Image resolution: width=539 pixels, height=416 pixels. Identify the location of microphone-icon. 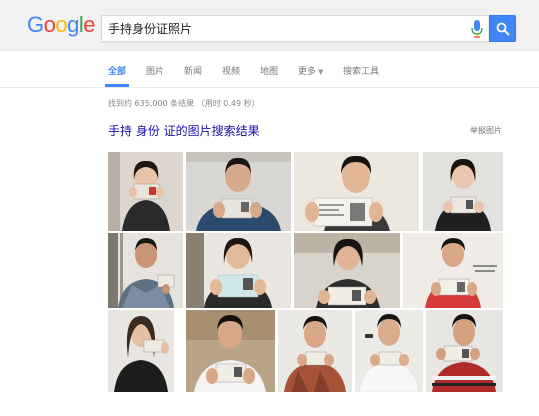
(477, 29).